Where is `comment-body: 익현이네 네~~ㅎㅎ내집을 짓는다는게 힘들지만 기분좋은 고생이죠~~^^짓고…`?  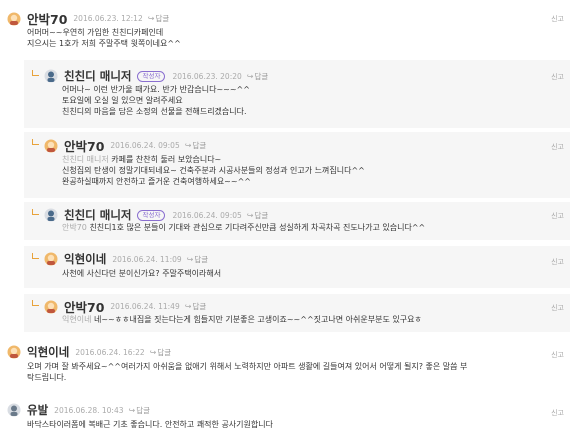
comment-body: 익현이네 네~~ㅎㅎ내집을 짓는다는게 힘들지만 기분좋은 고생이죠~~^^짓고… is located at coordinates (242, 319).